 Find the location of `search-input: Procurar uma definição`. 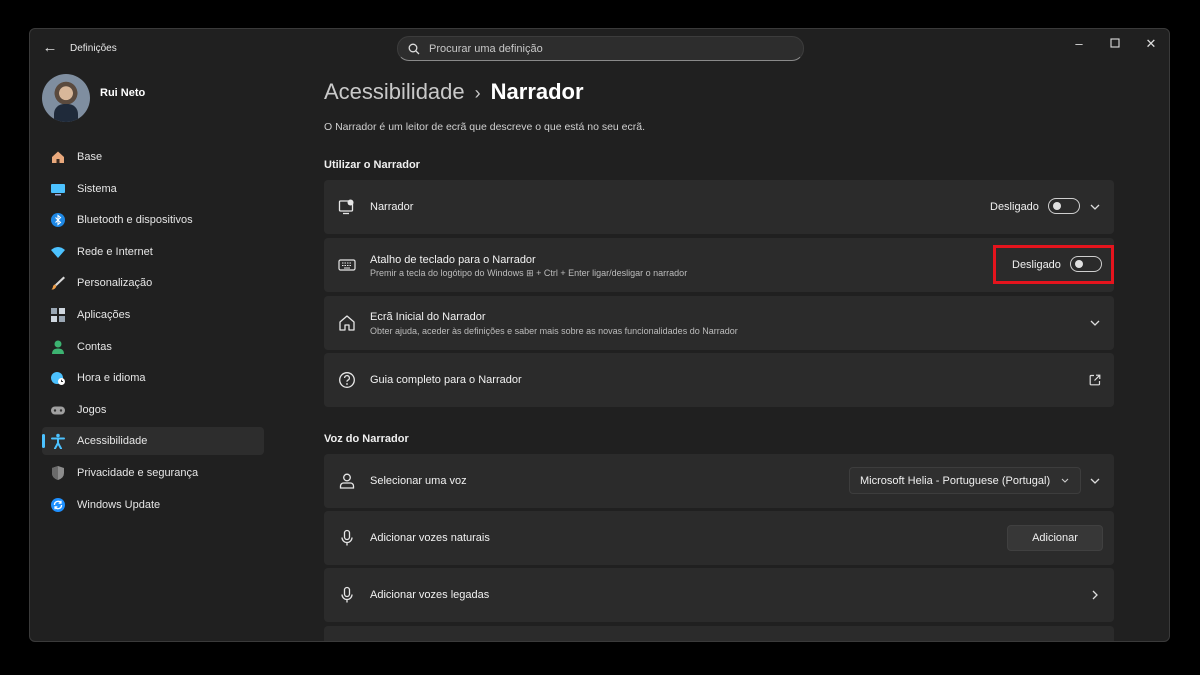

search-input: Procurar uma definição is located at coordinates (600, 48).